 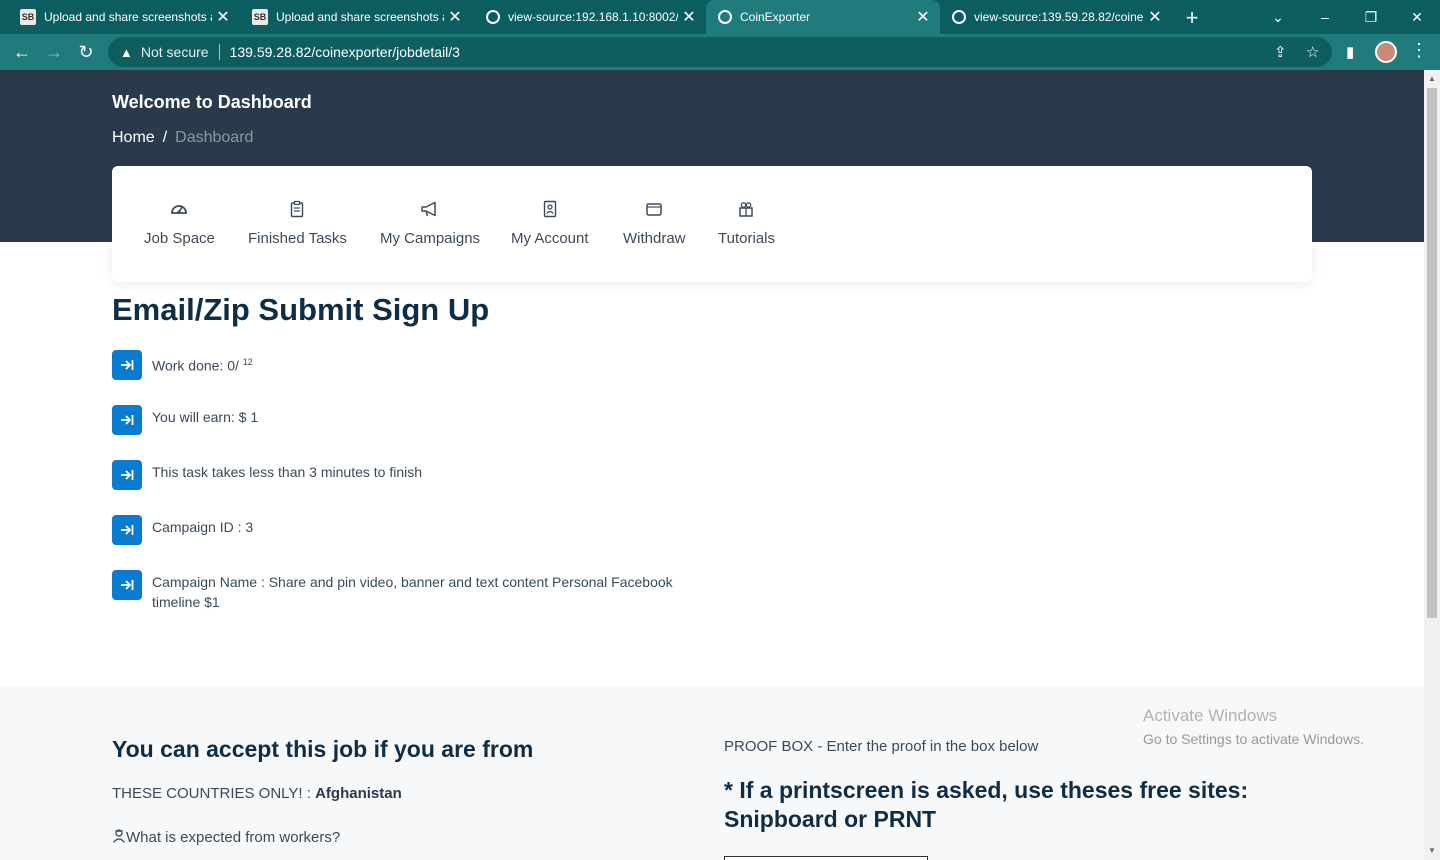 What do you see at coordinates (211, 793) in the screenshot?
I see `countries-label: THESE COUNTRIES ONLY! :` at bounding box center [211, 793].